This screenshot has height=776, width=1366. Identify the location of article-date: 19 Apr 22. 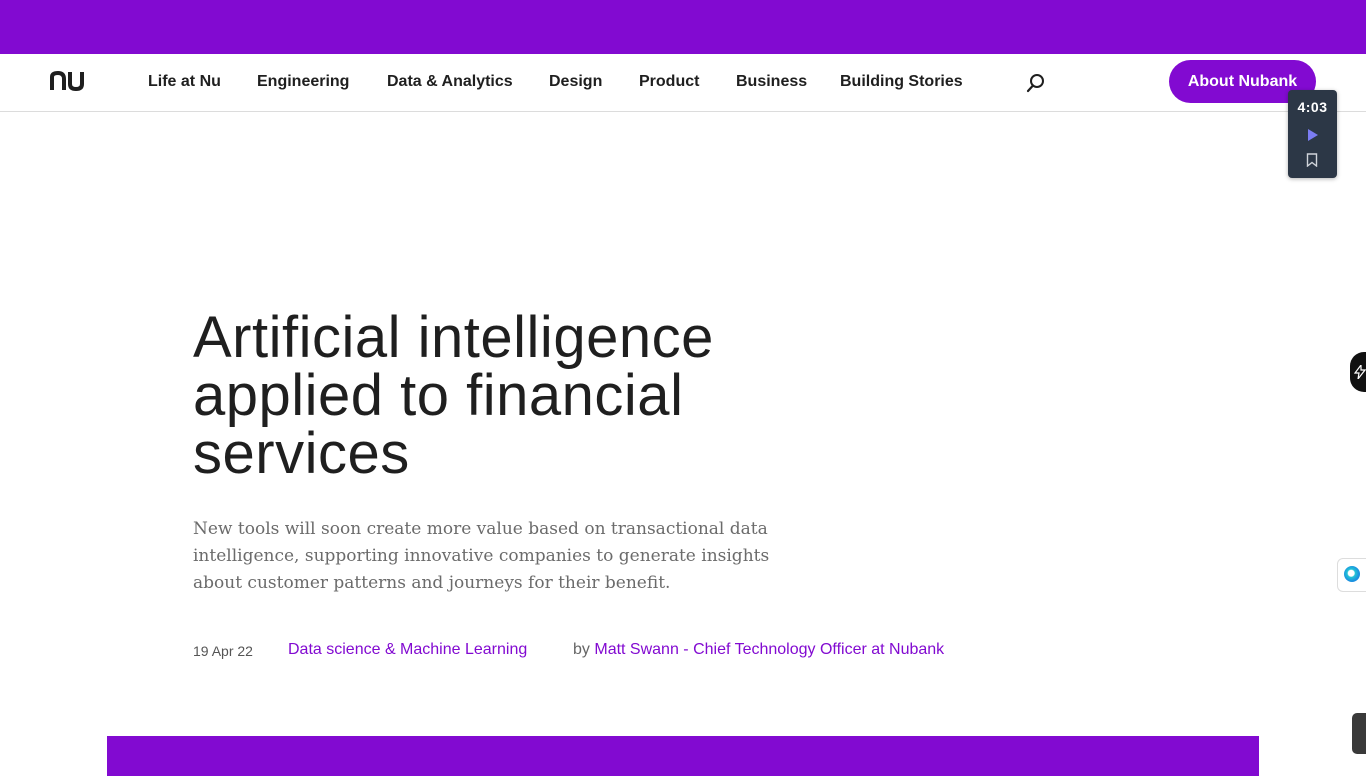
(223, 651).